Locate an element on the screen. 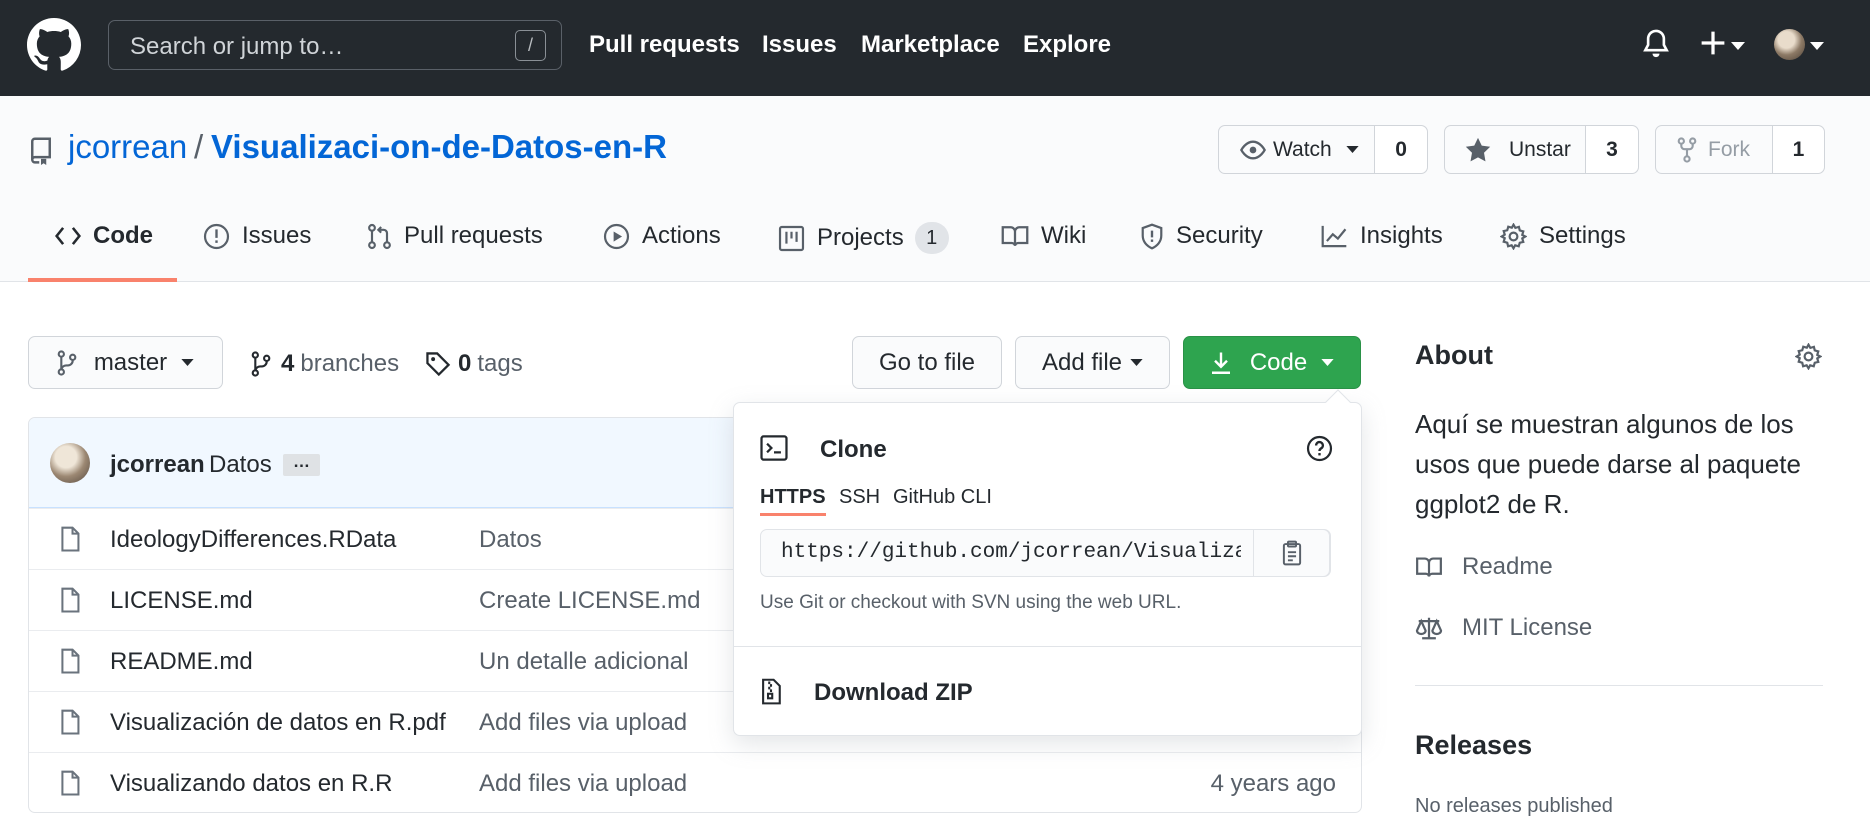 This screenshot has height=824, width=1870. tab-insights: Insights is located at coordinates (1382, 236).